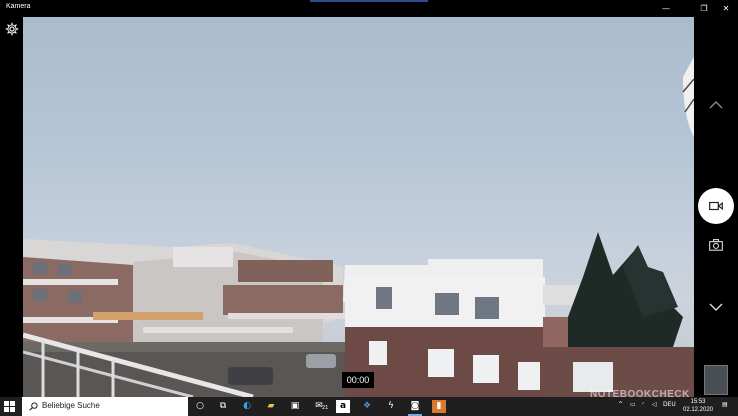 Image resolution: width=738 pixels, height=416 pixels. Describe the element at coordinates (669, 404) in the screenshot. I see `language-indicator: DEU` at that location.